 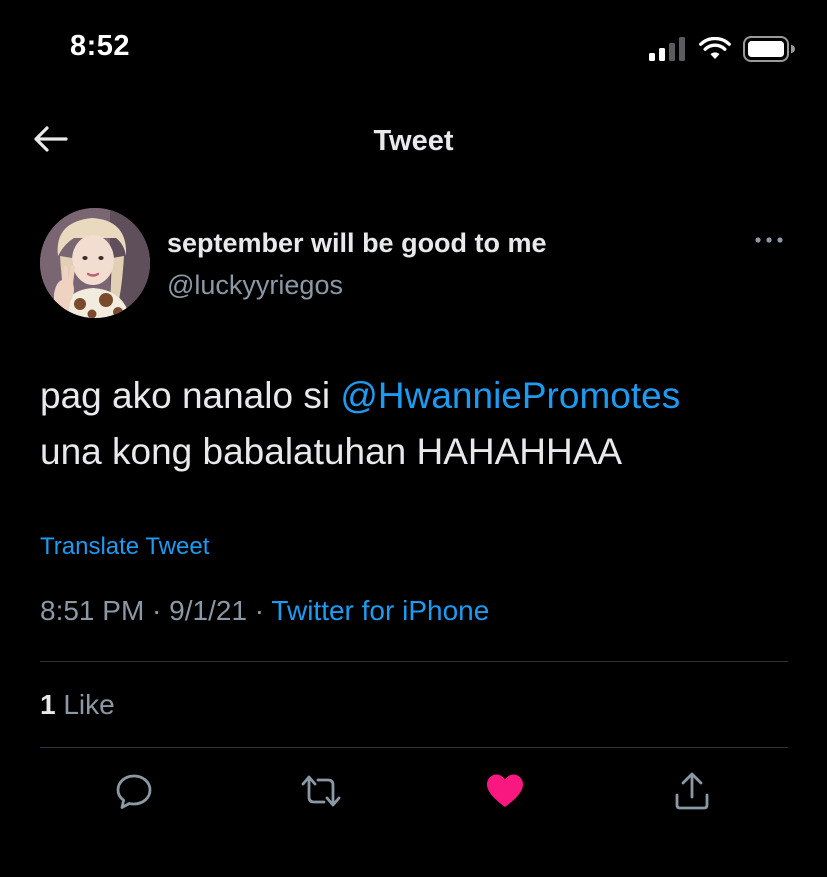 I want to click on retweet-button, so click(x=321, y=793).